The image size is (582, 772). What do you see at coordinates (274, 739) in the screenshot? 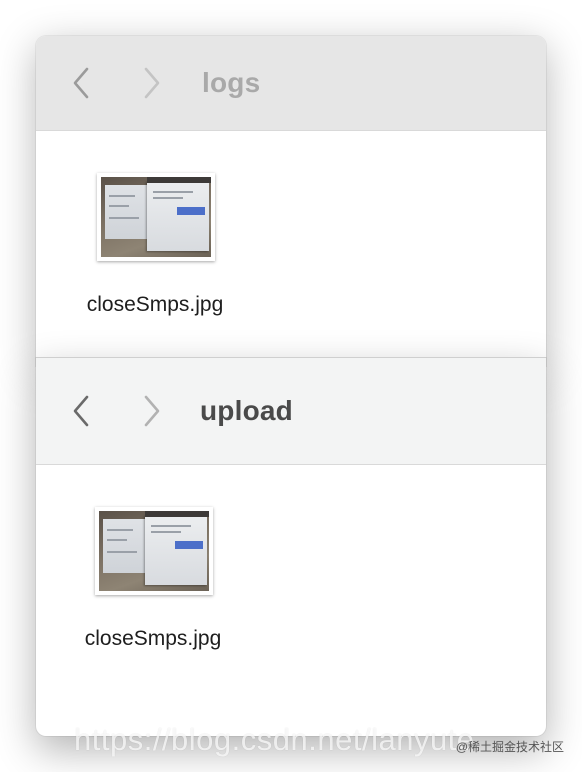
I see `watermark-url: https://blog.csdn.net/lanyute` at bounding box center [274, 739].